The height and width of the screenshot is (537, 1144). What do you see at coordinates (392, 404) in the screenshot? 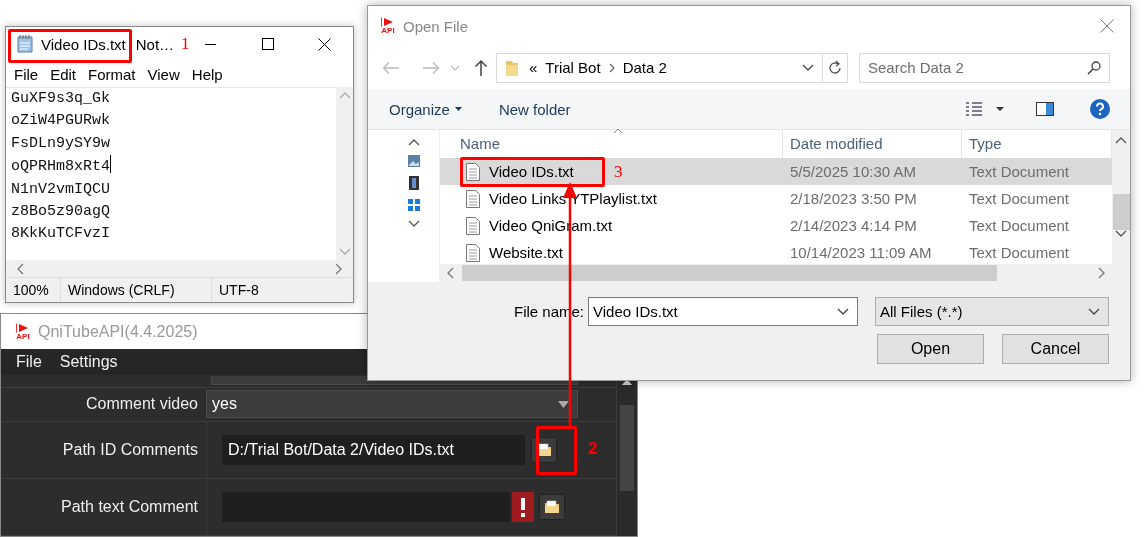
I see `dropdown: yes` at bounding box center [392, 404].